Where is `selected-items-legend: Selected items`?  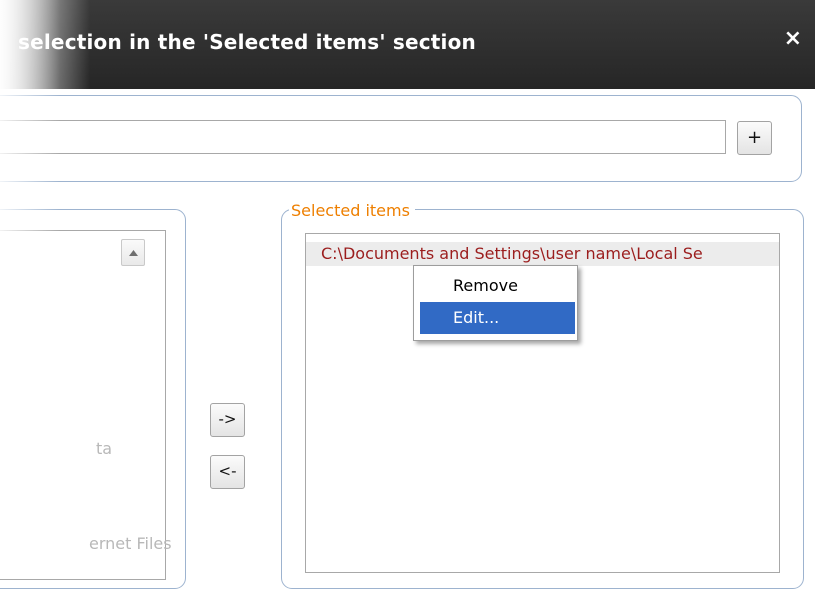
selected-items-legend: Selected items is located at coordinates (352, 211).